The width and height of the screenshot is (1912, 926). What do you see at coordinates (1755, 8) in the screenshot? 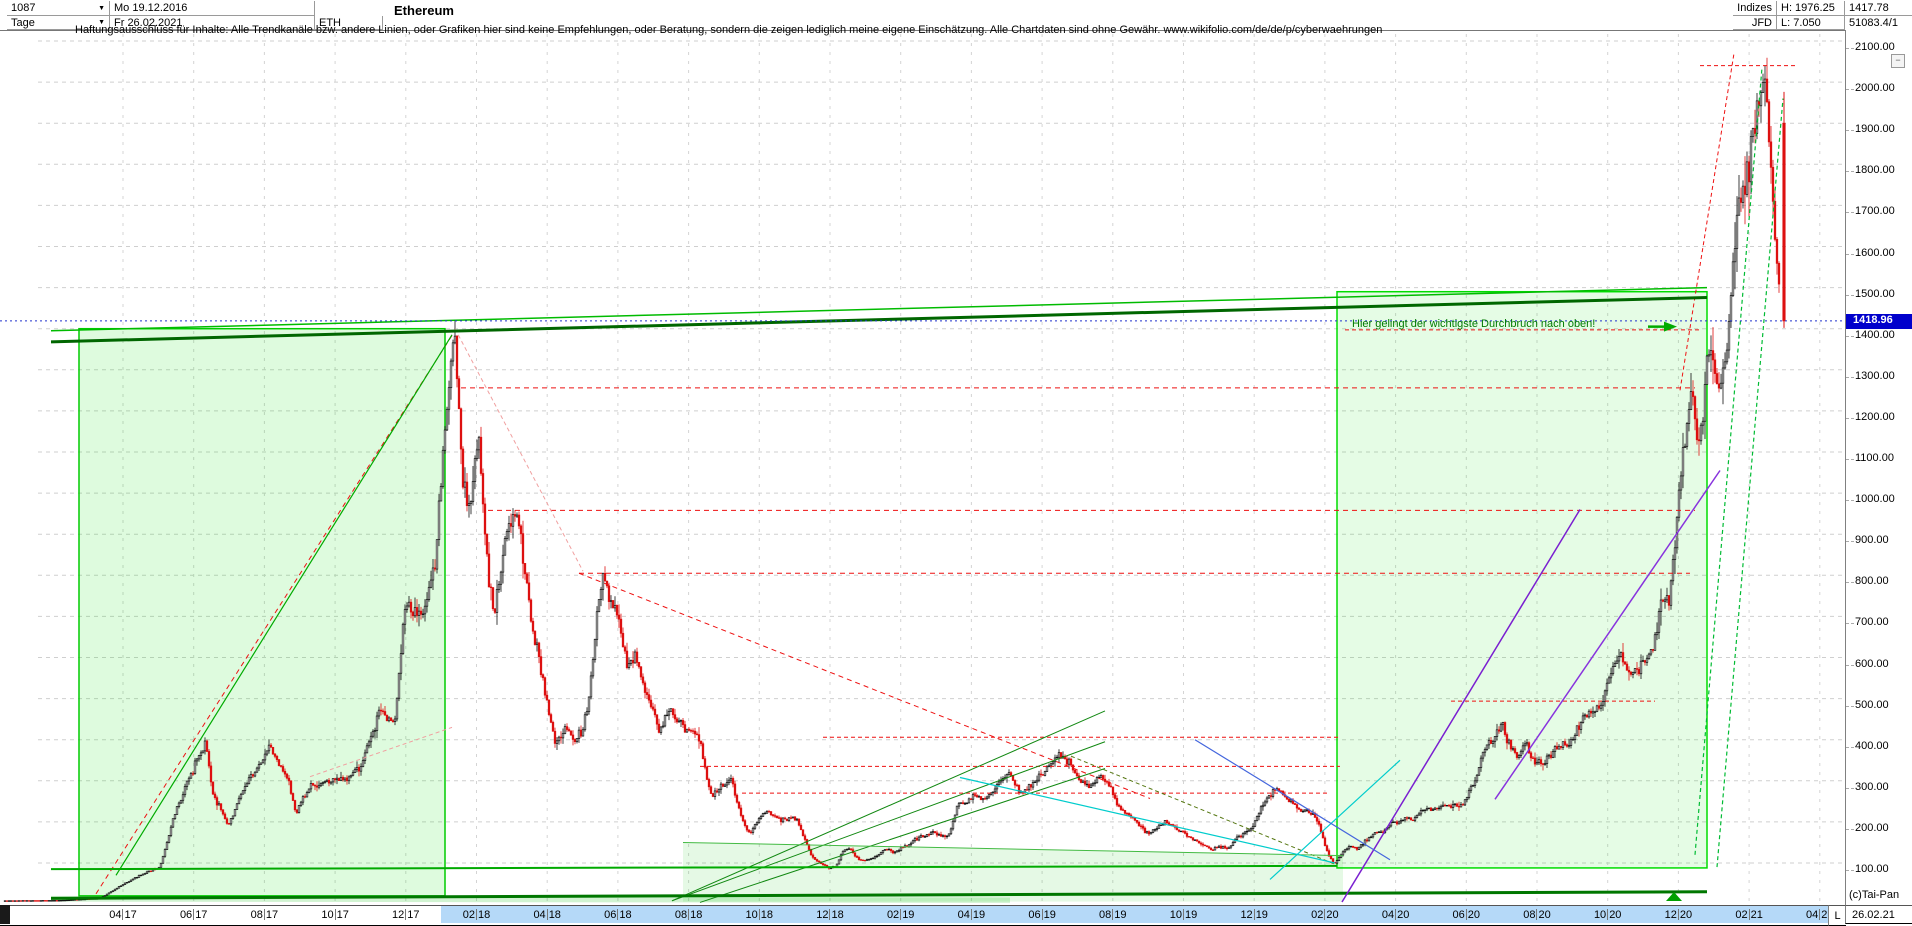
I see `stats-source-1: Indizes` at bounding box center [1755, 8].